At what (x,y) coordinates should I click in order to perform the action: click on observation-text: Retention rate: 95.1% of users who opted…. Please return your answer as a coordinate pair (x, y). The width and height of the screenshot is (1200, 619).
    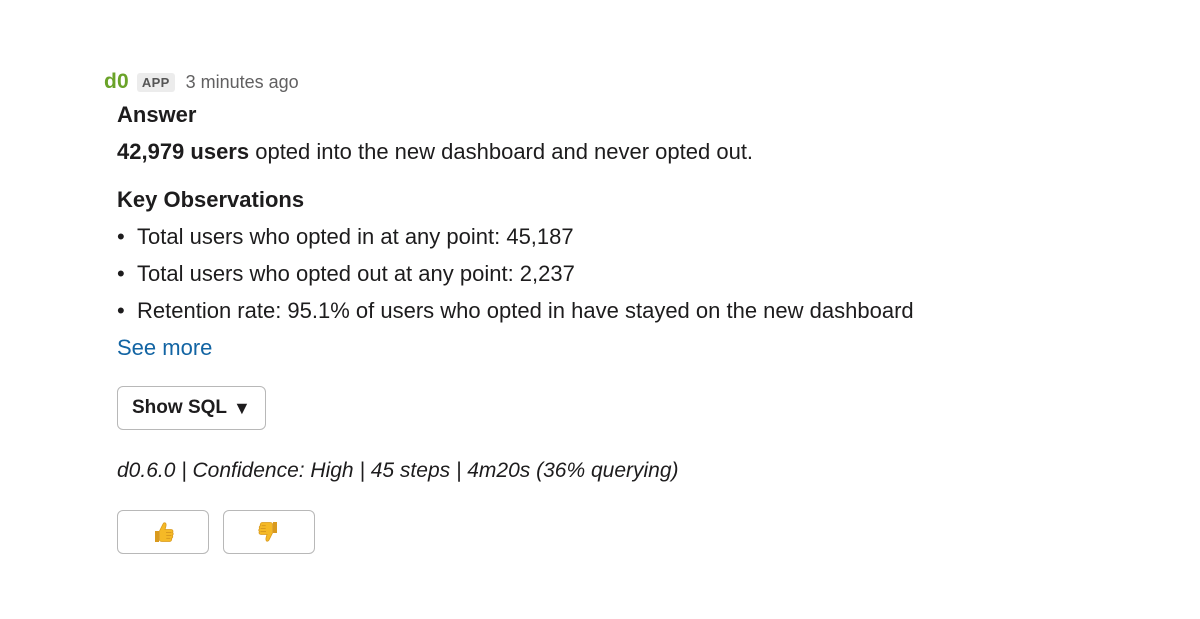
    Looking at the image, I should click on (525, 310).